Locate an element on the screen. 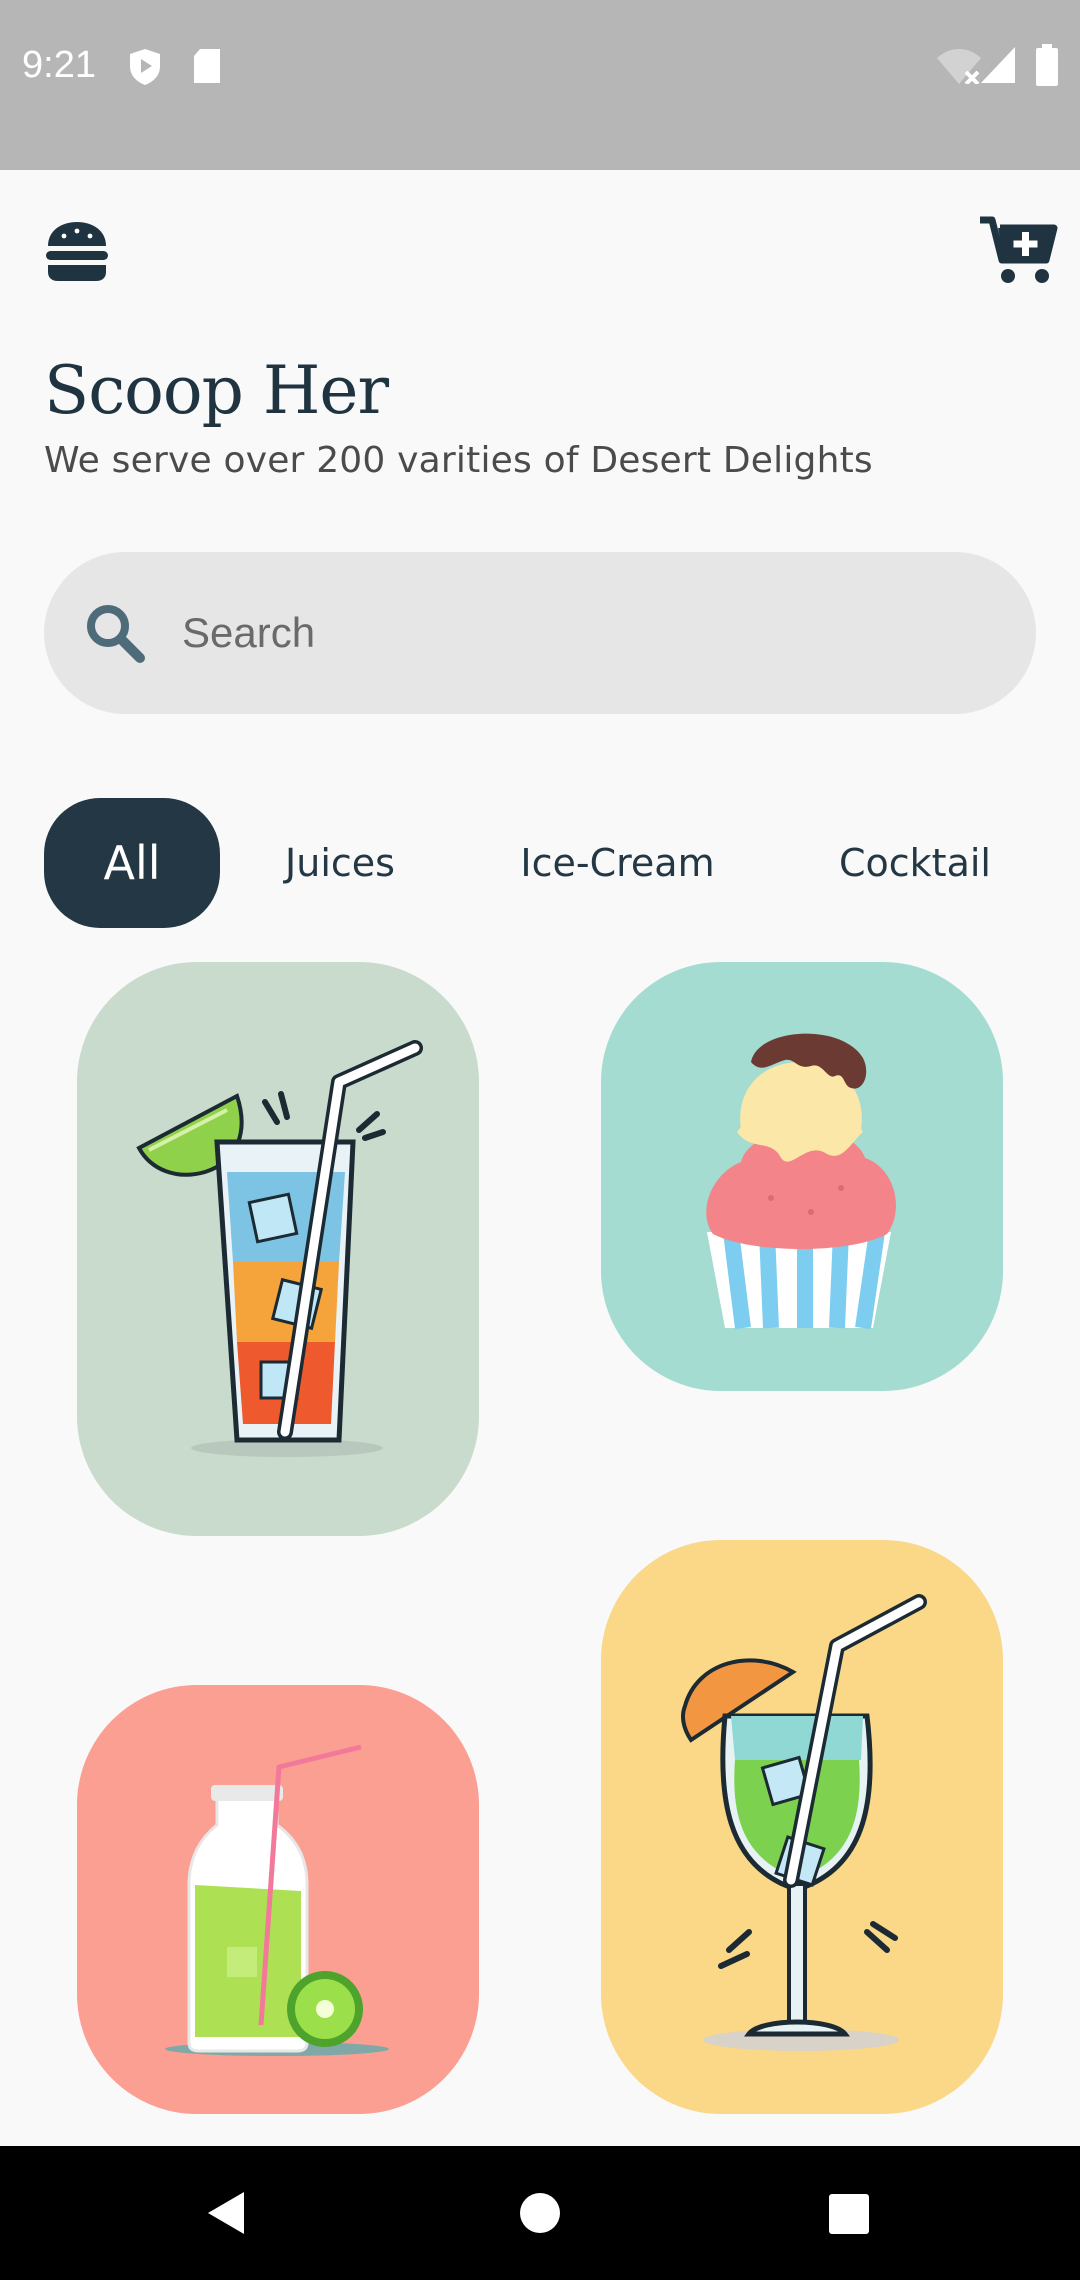 This screenshot has height=2280, width=1080. product-card-lime-juice is located at coordinates (278, 1899).